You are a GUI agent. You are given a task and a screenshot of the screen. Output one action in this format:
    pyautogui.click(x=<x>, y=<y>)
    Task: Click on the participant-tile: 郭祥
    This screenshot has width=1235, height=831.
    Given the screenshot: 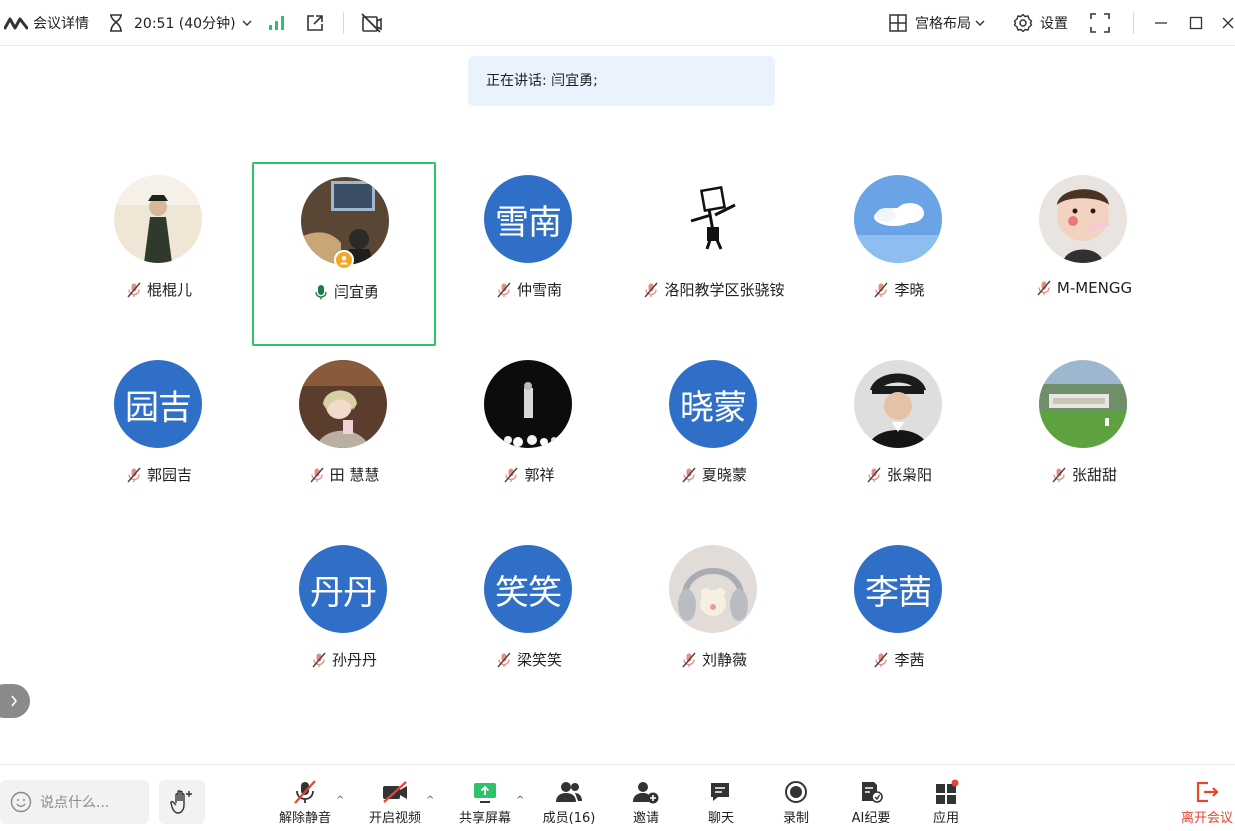 What is the action you would take?
    pyautogui.click(x=529, y=439)
    